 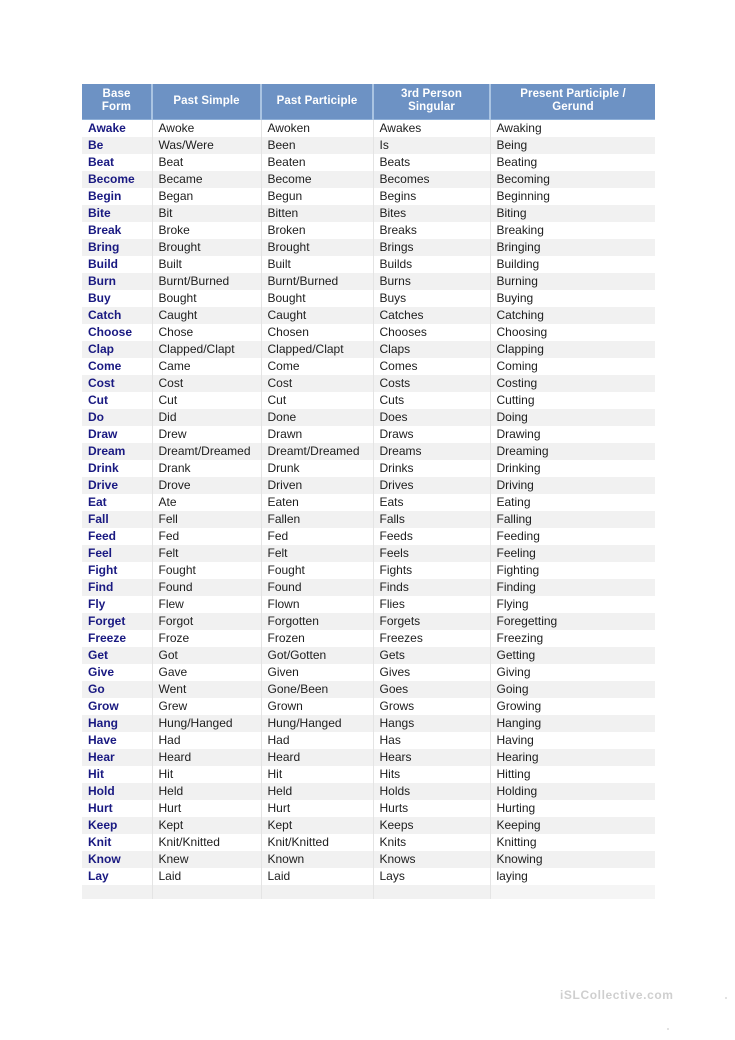 What do you see at coordinates (317, 197) in the screenshot?
I see `cell-past-participle: Begun` at bounding box center [317, 197].